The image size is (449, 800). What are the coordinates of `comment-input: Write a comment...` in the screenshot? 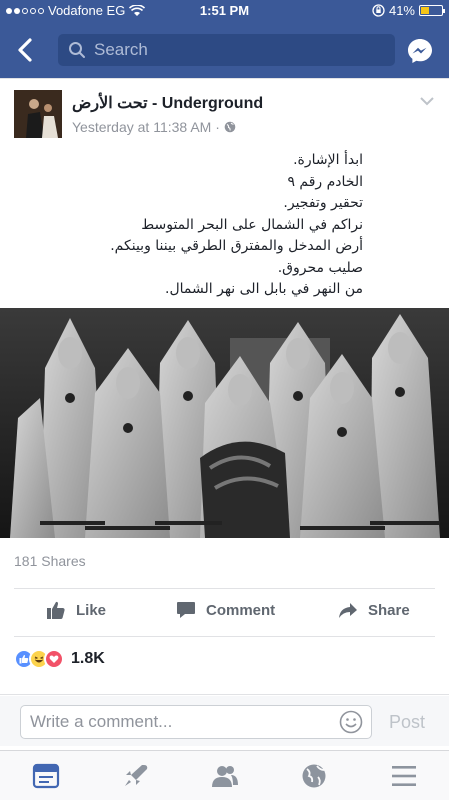 It's located at (196, 722).